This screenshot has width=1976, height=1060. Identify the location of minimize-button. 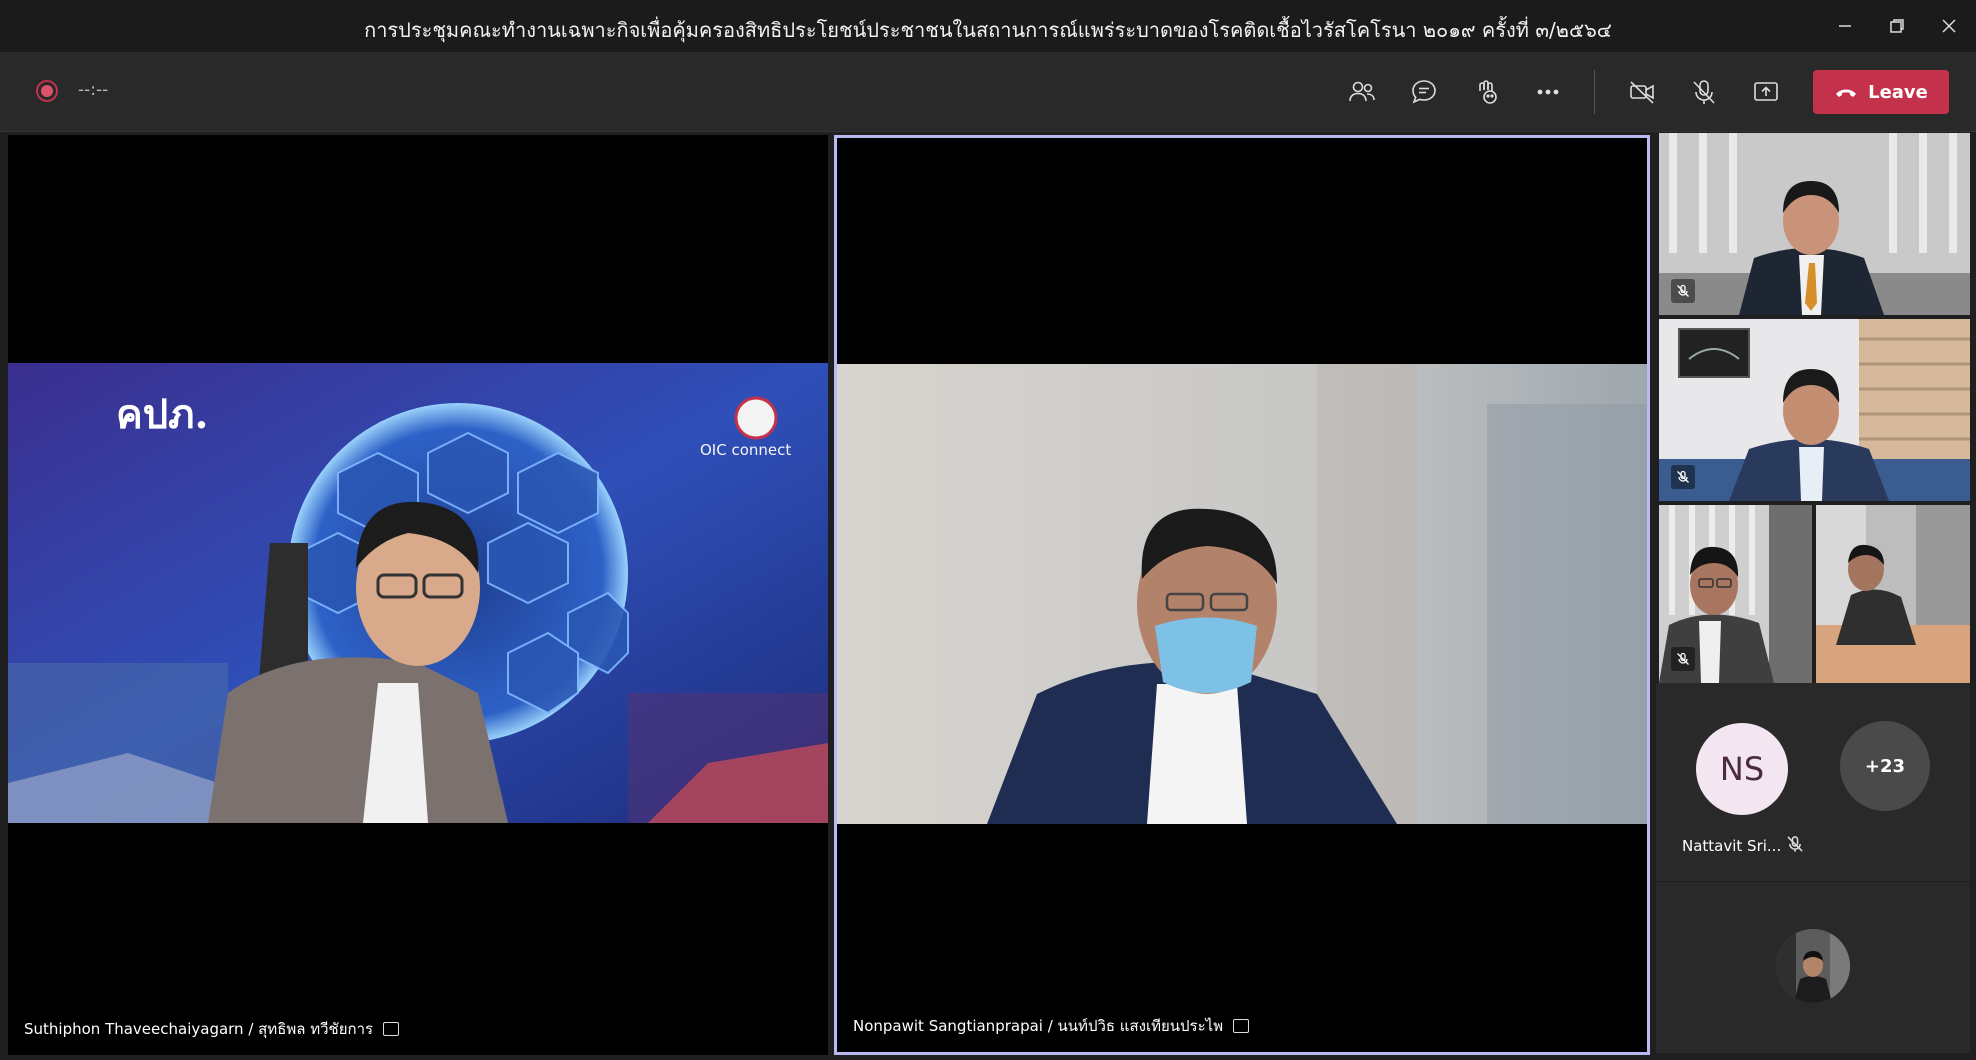
(1845, 26).